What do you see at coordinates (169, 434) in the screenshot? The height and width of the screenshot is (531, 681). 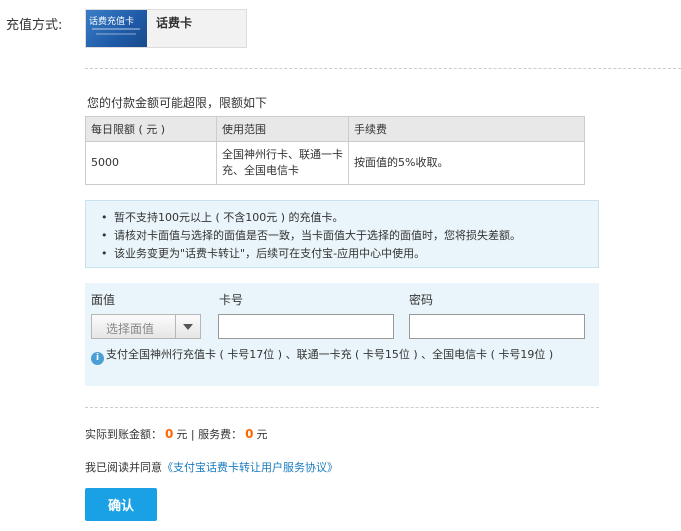 I see `actual-amount-value: 0` at bounding box center [169, 434].